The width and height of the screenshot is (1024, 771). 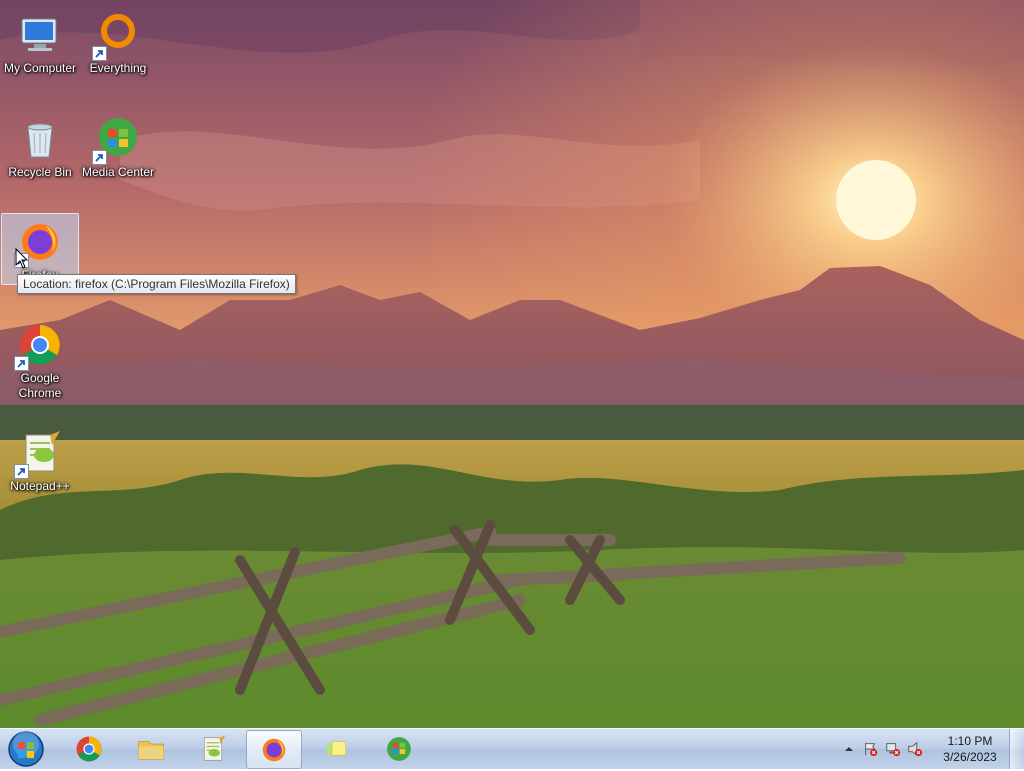 What do you see at coordinates (118, 68) in the screenshot?
I see `desktop-icon-label: Everything` at bounding box center [118, 68].